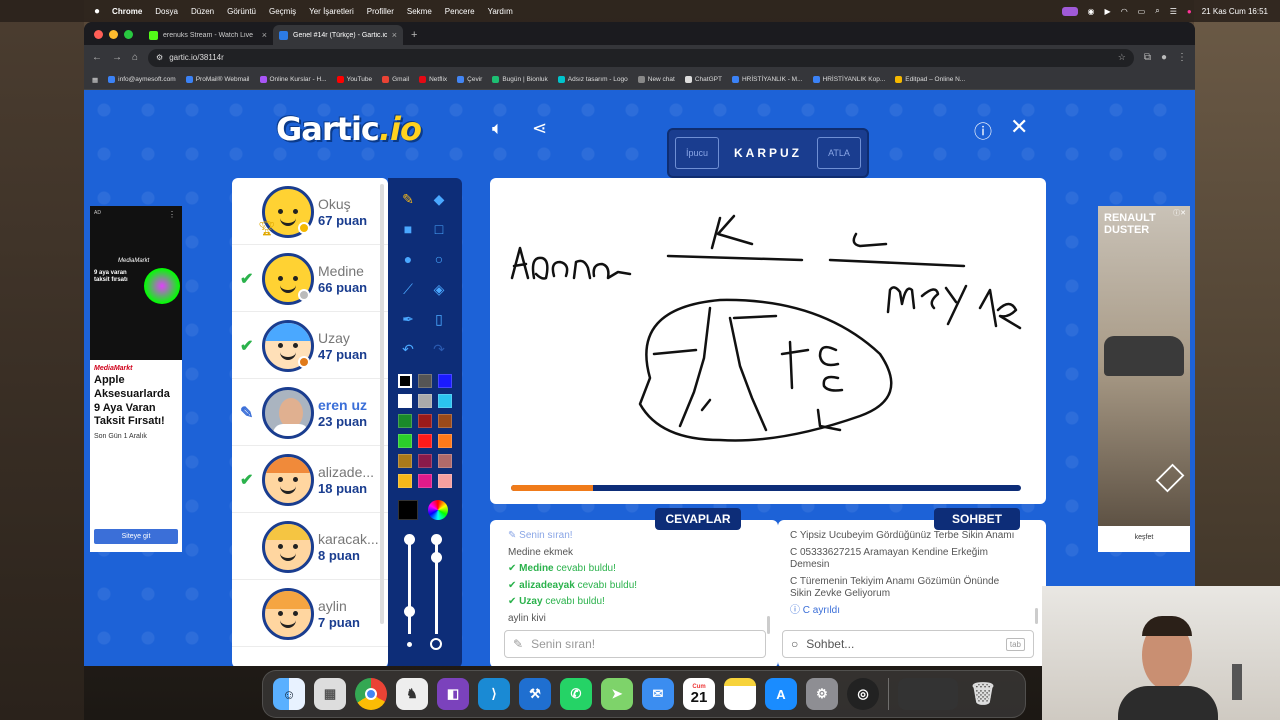 Image resolution: width=1280 pixels, height=720 pixels. Describe the element at coordinates (698, 519) in the screenshot. I see `answers-tab: CEVAPLAR` at that location.